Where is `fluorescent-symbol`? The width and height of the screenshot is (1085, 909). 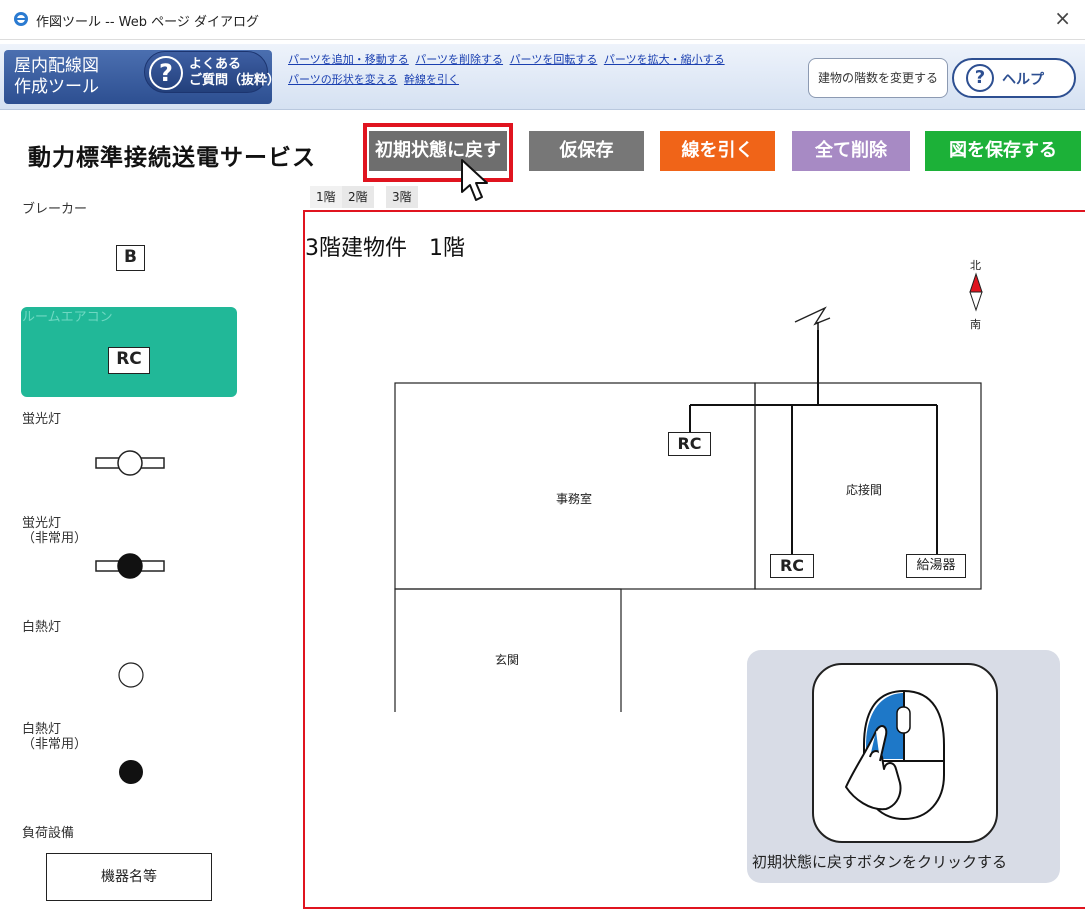
fluorescent-symbol is located at coordinates (130, 463).